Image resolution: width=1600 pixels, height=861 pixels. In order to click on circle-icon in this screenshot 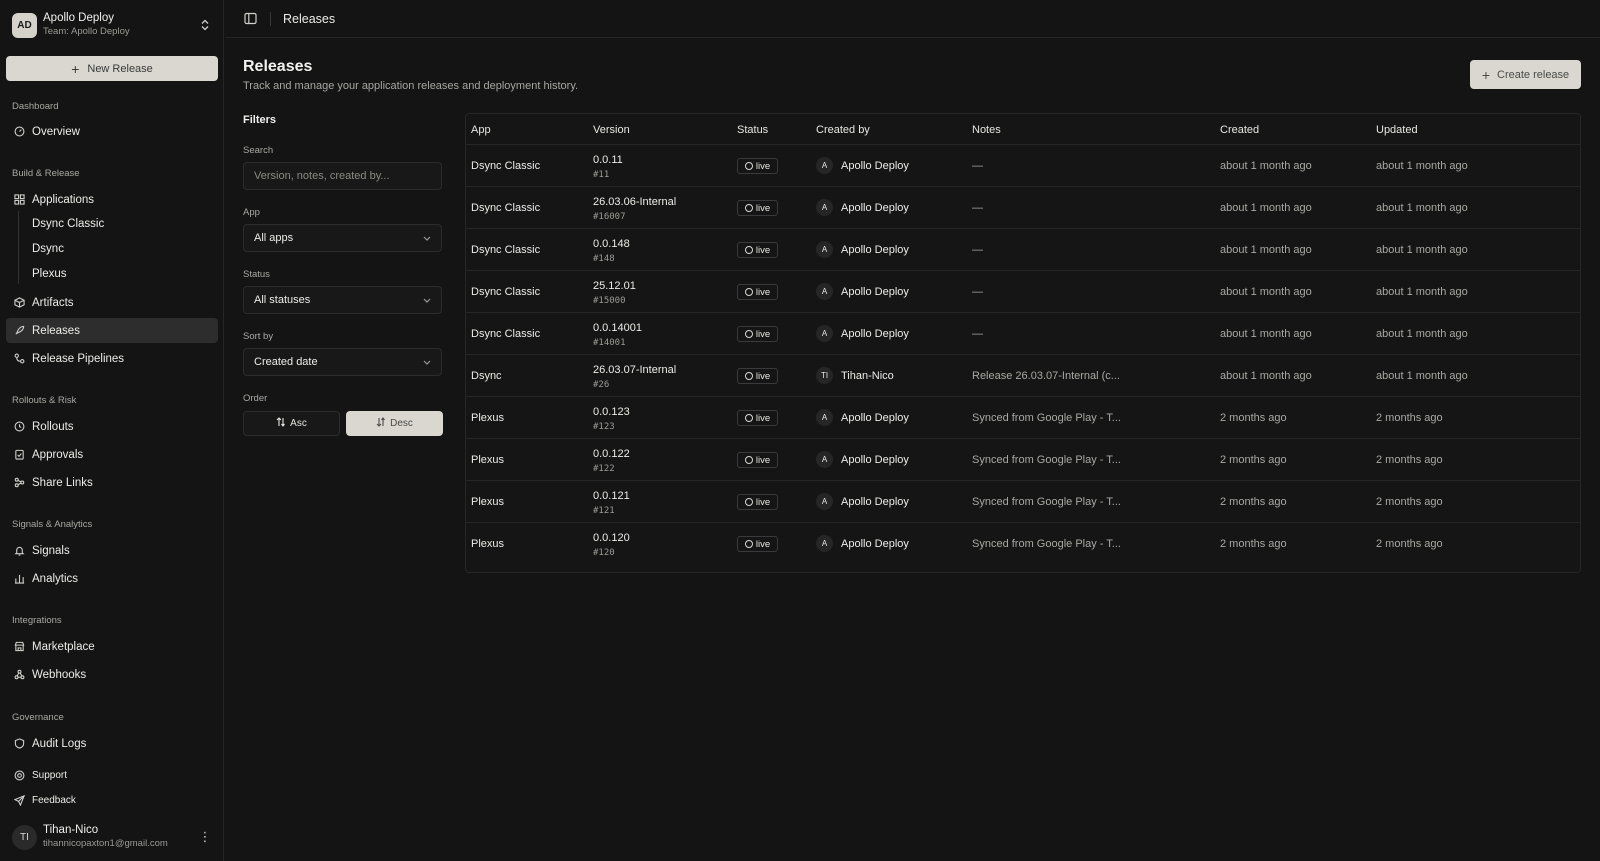, I will do `click(748, 544)`.